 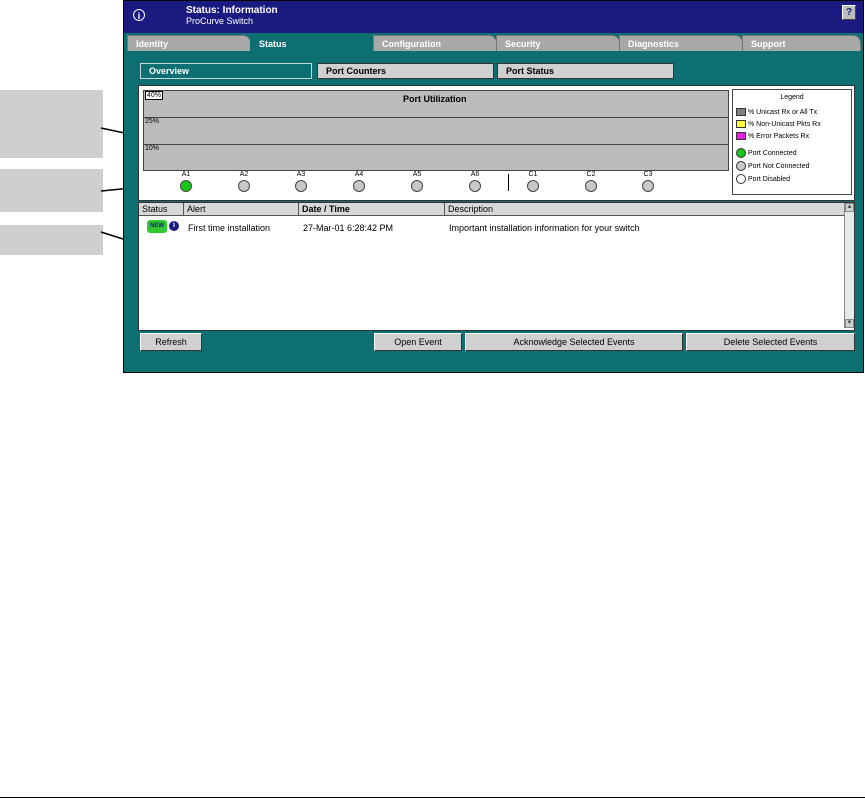 What do you see at coordinates (436, 157) in the screenshot?
I see `band-10: 10%` at bounding box center [436, 157].